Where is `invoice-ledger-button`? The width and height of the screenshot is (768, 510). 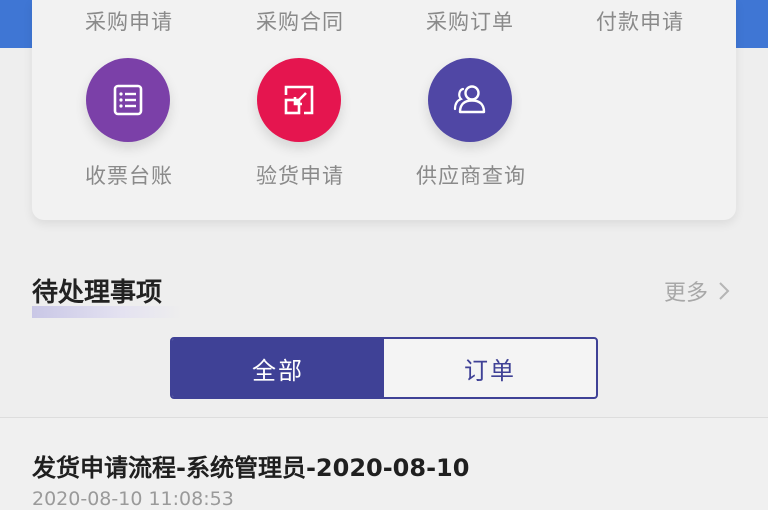
invoice-ledger-button is located at coordinates (128, 100).